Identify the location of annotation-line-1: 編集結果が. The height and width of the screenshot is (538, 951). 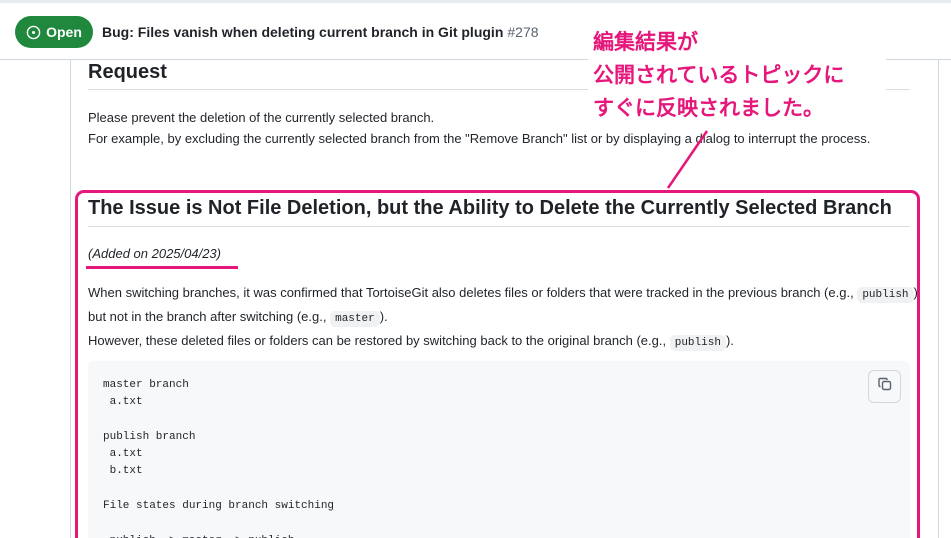
(645, 42).